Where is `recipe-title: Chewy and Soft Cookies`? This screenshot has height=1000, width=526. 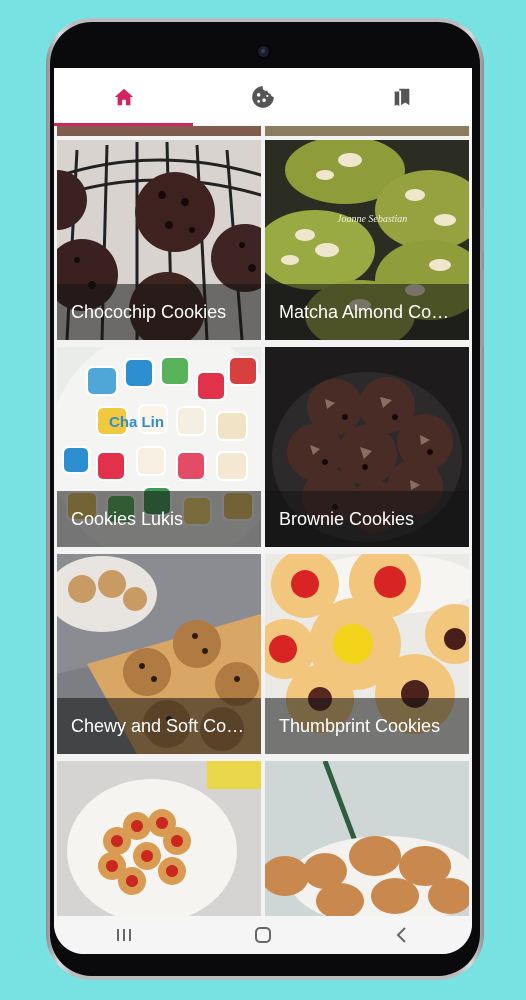 recipe-title: Chewy and Soft Cookies is located at coordinates (160, 725).